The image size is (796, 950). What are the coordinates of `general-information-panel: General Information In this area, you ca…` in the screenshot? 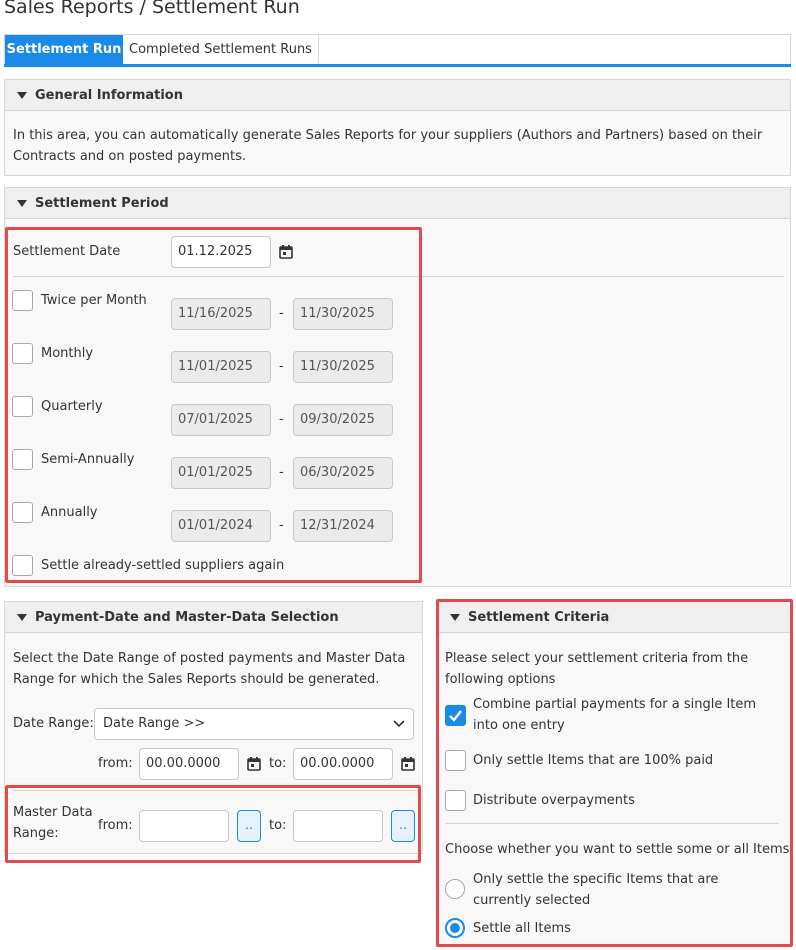 It's located at (397, 127).